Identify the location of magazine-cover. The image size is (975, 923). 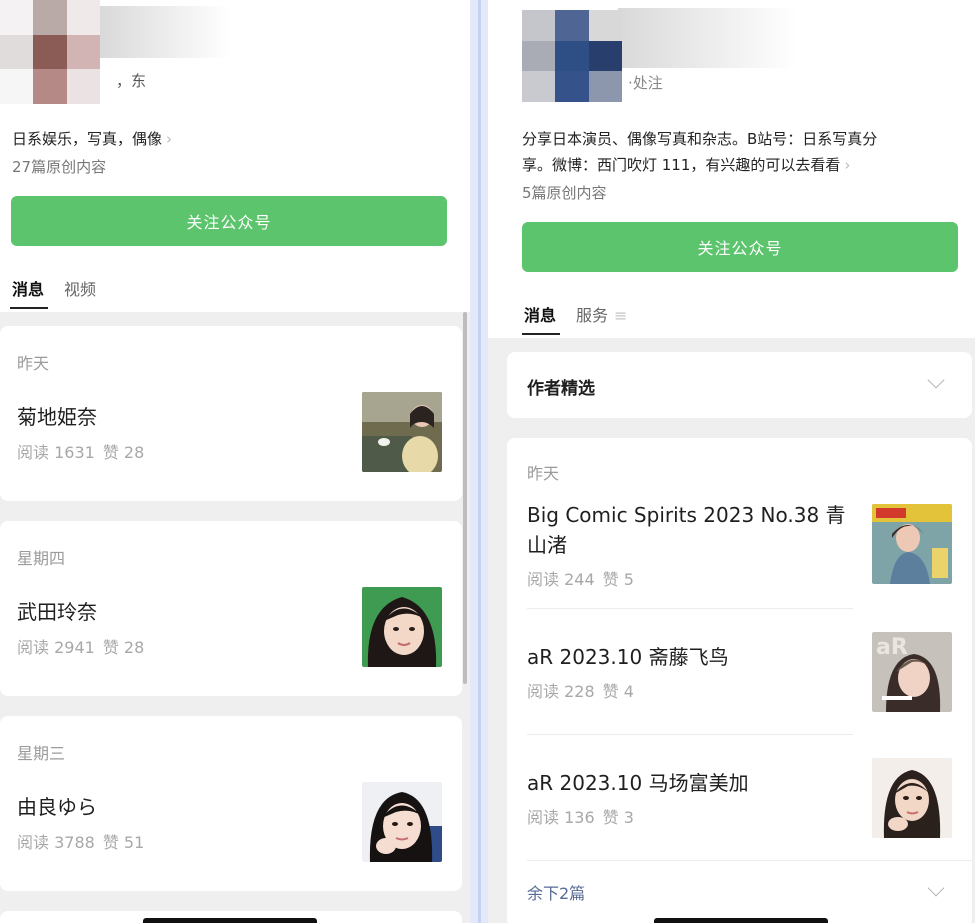
(912, 544).